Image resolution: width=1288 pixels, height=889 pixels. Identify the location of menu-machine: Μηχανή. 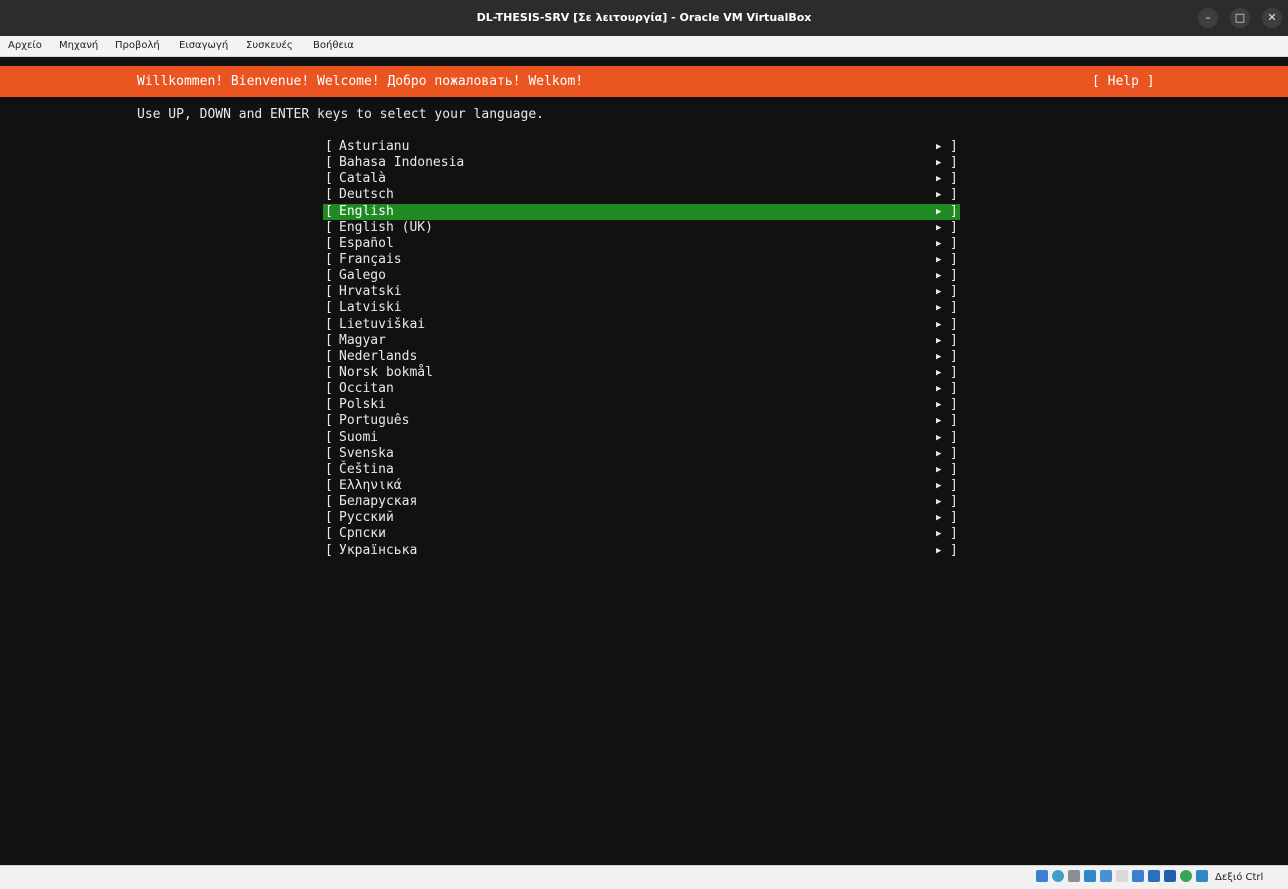
(78, 46).